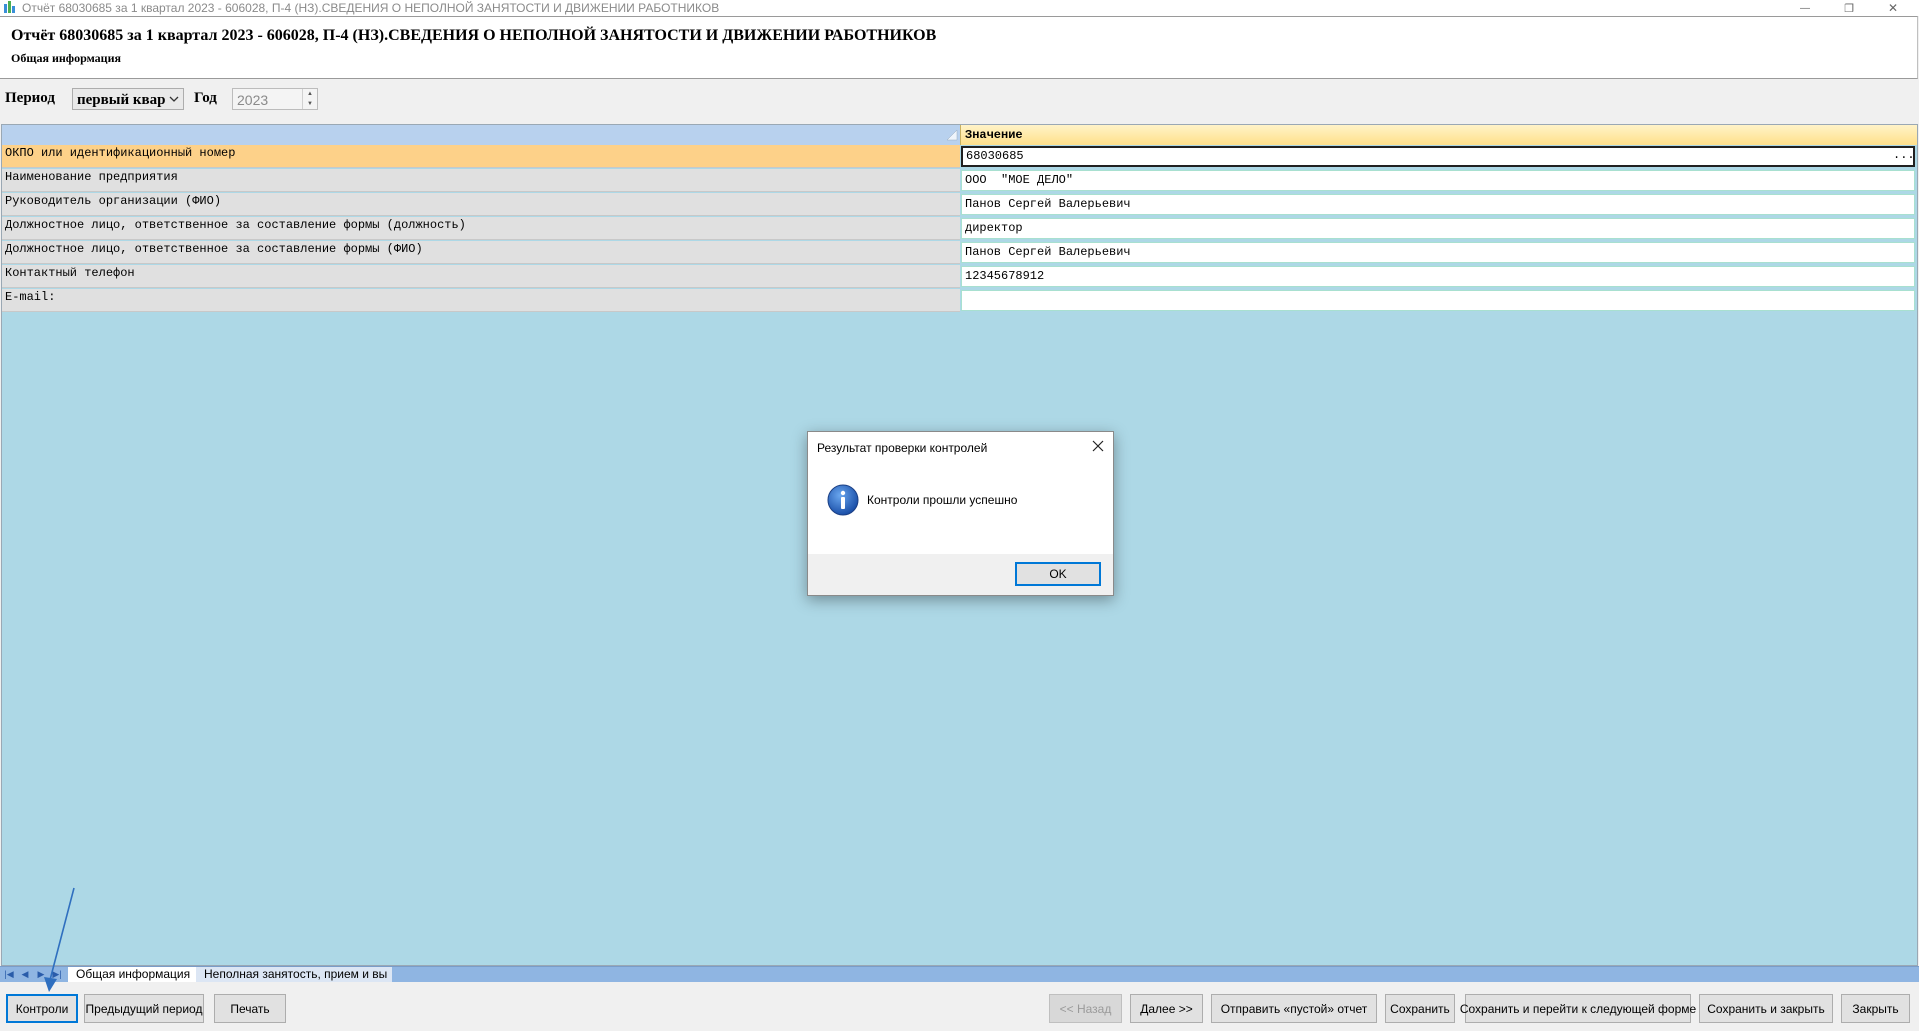  Describe the element at coordinates (310, 104) in the screenshot. I see `spin-down-icon: ▼` at that location.